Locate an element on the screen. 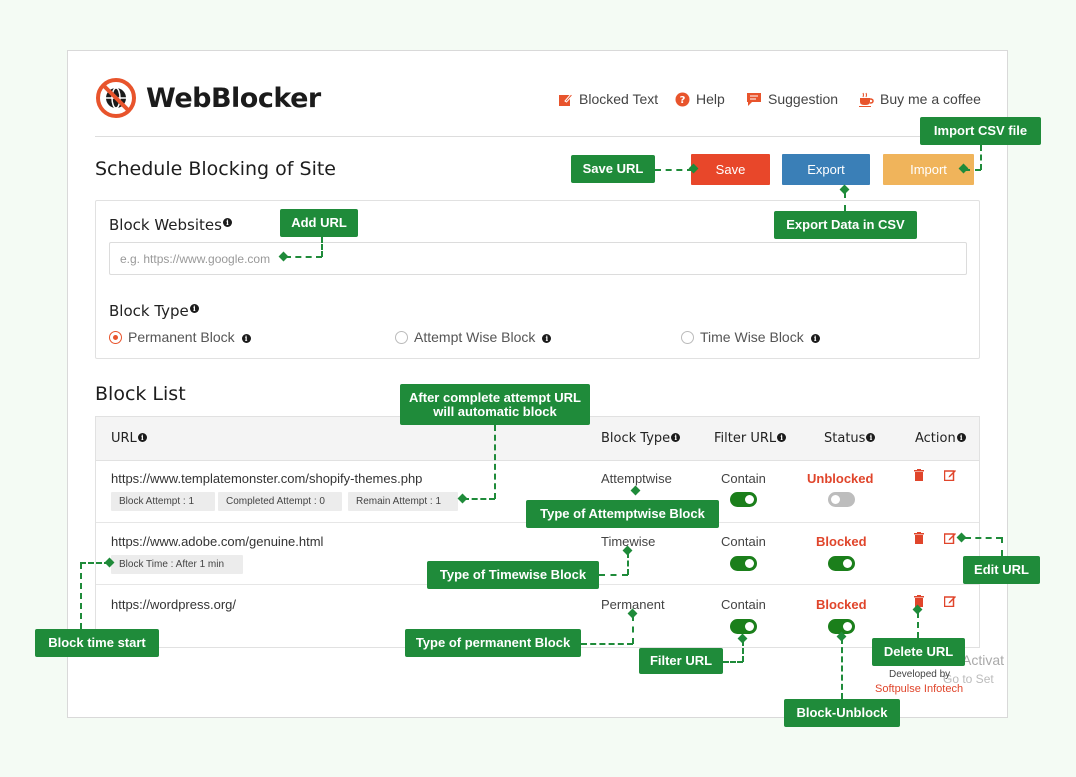 The image size is (1076, 777). callout-import-csv: Import CSV file is located at coordinates (980, 131).